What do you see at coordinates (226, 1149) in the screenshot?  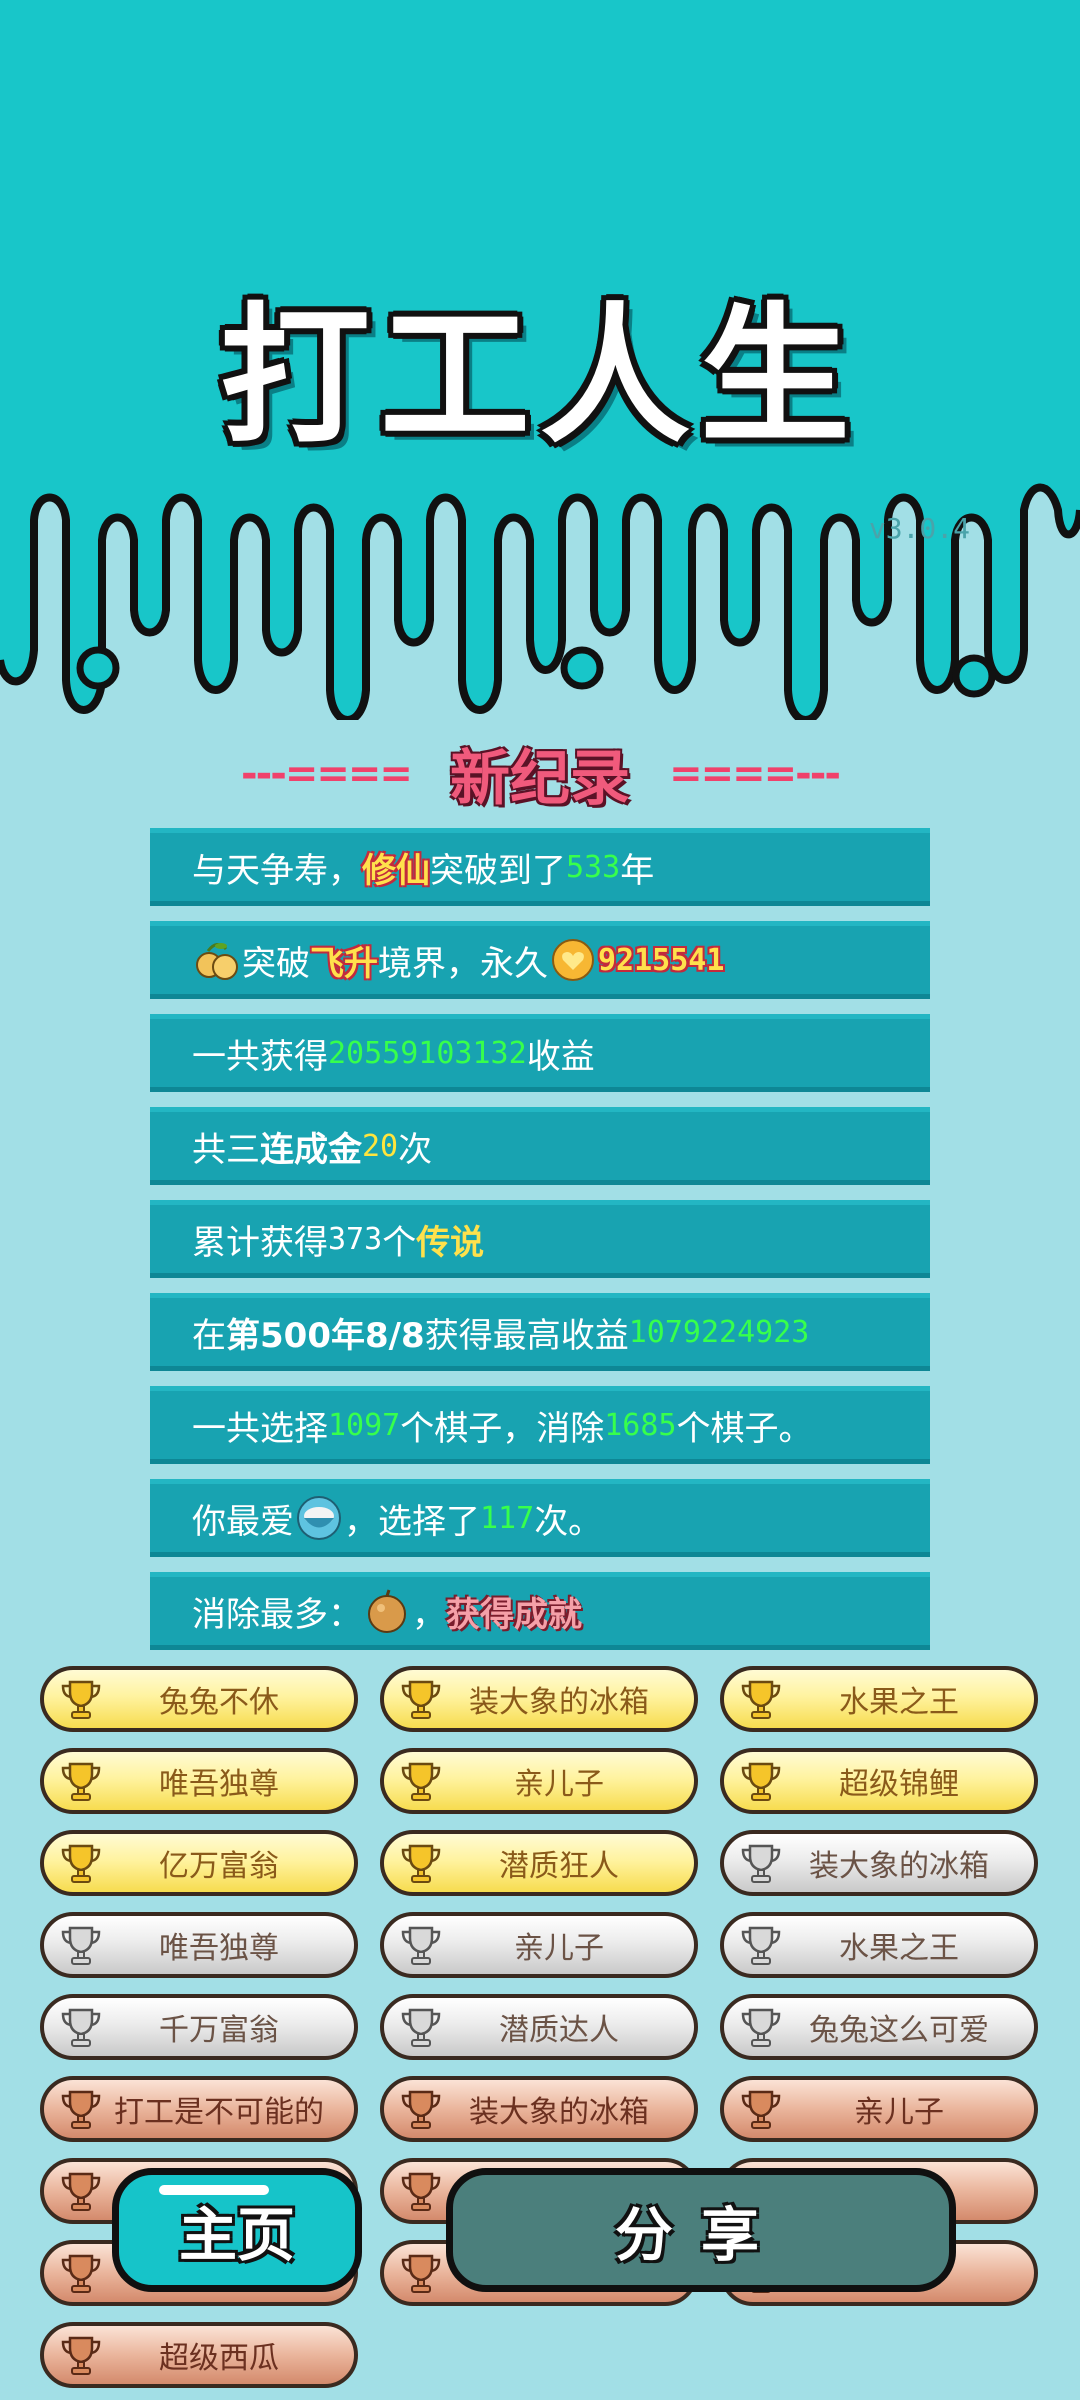 I see `record-text: 共三` at bounding box center [226, 1149].